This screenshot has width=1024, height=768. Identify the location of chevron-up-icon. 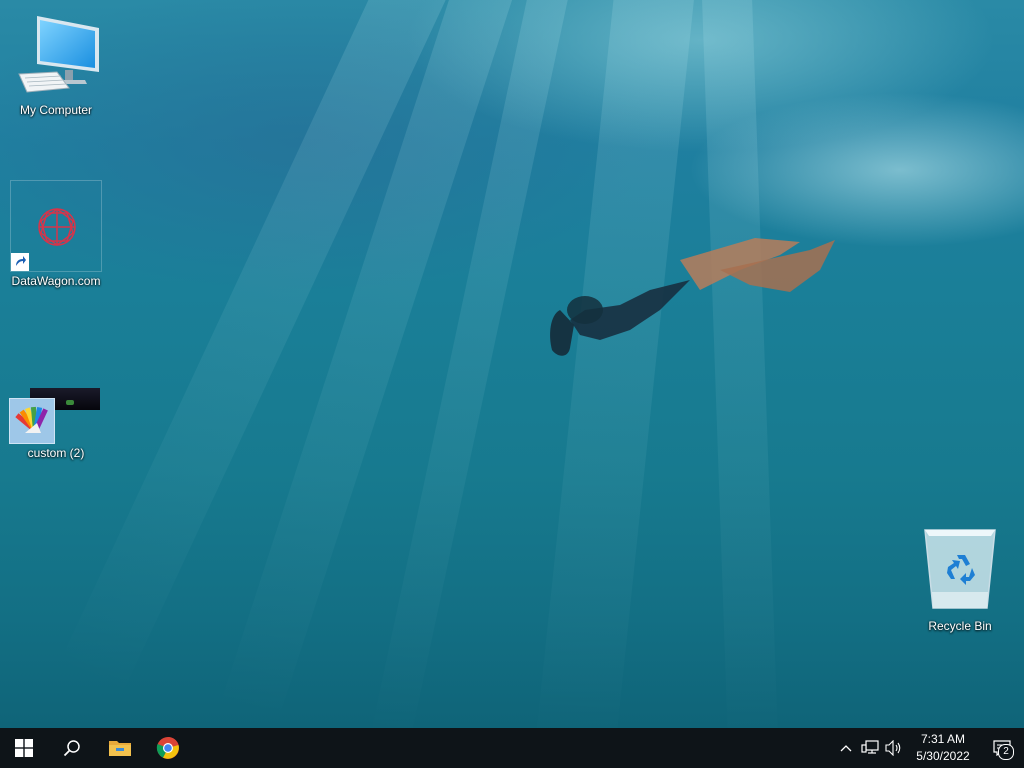
(846, 748).